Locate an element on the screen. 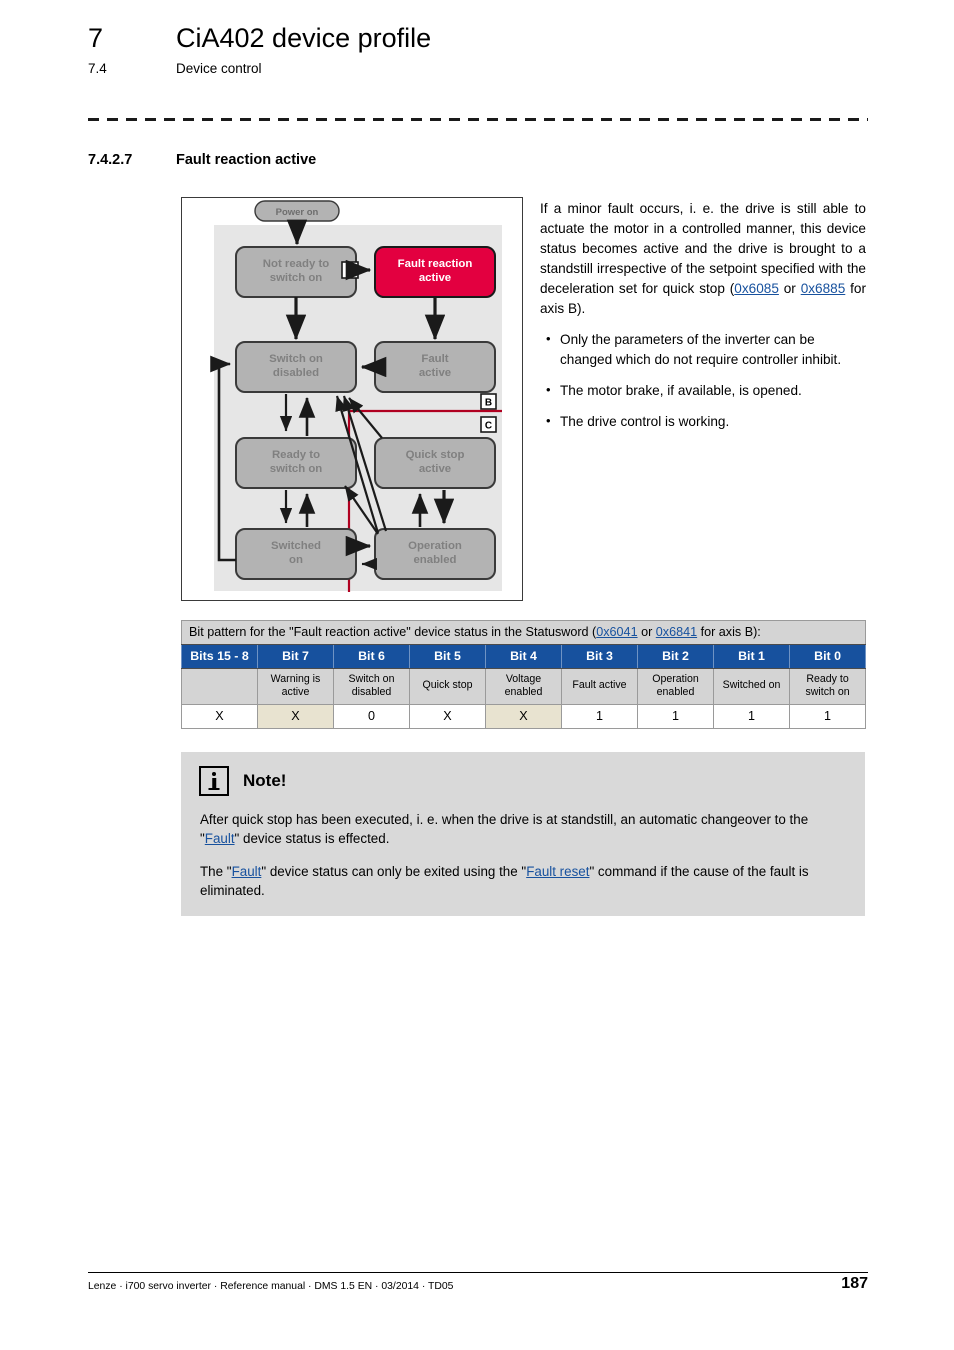 This screenshot has width=954, height=1350. link-fault-reset: Fault reset is located at coordinates (557, 871).